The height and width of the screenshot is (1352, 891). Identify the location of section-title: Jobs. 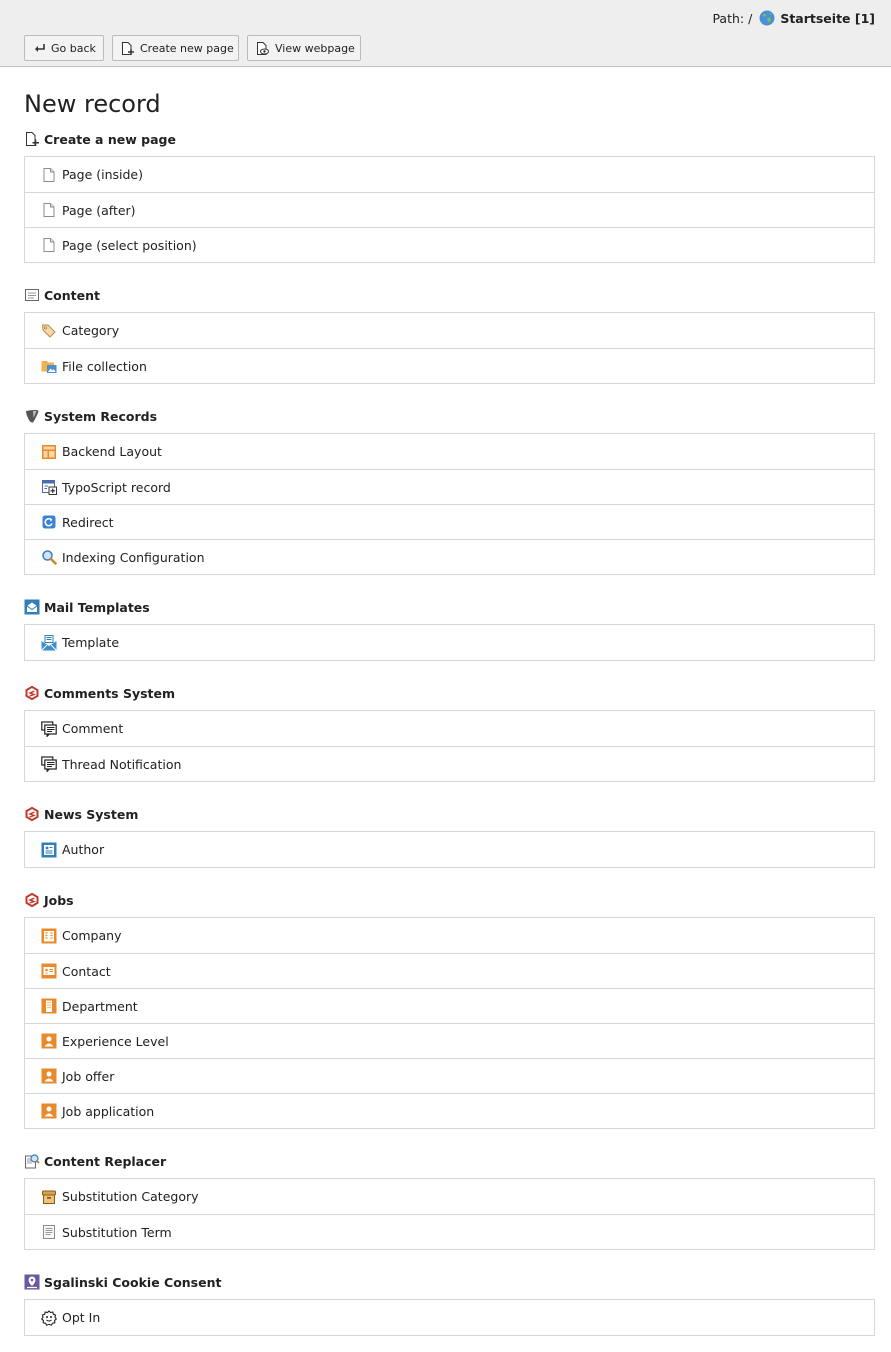
(59, 900).